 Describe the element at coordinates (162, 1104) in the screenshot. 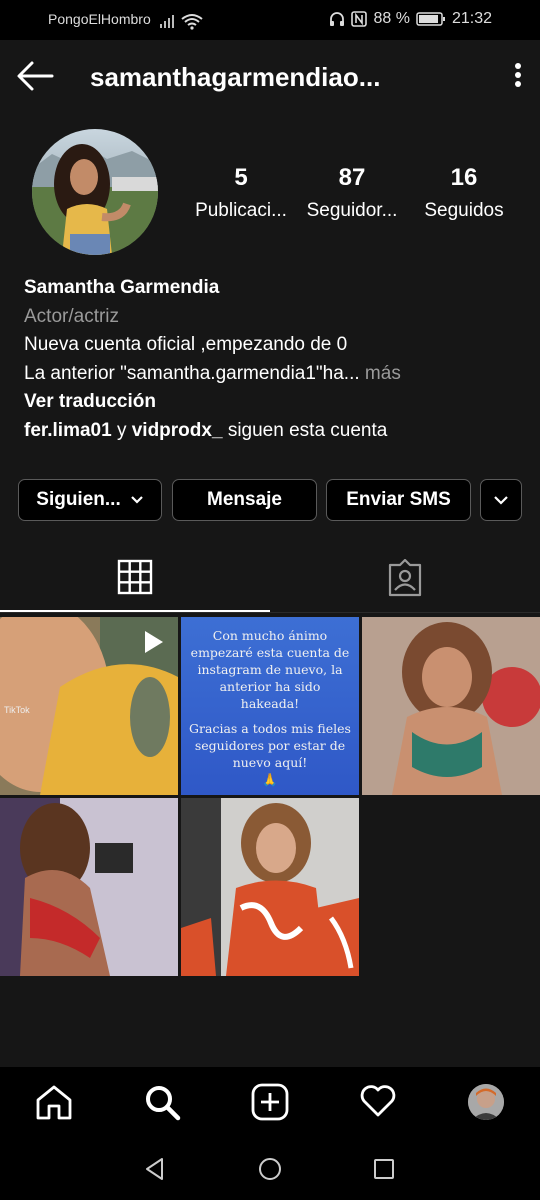

I see `search-icon` at that location.